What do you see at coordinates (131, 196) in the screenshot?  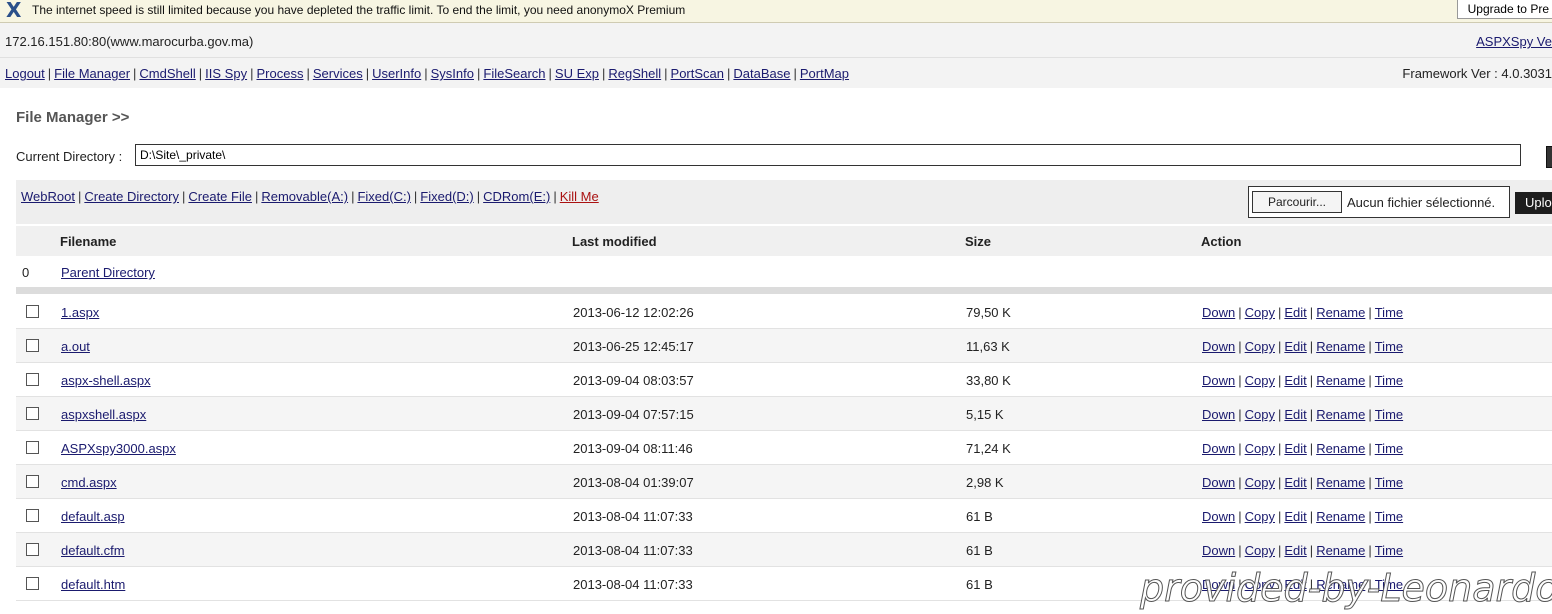 I see `drive-link-create-directory: Create Directory` at bounding box center [131, 196].